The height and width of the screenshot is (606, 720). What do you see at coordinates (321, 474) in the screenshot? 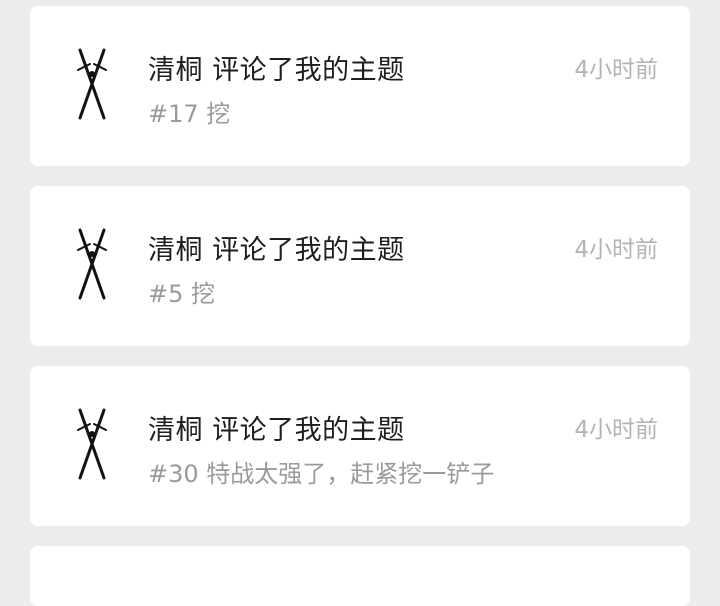
I see `comment-snippet: #30 特战太强了，赶紧挖一铲子` at bounding box center [321, 474].